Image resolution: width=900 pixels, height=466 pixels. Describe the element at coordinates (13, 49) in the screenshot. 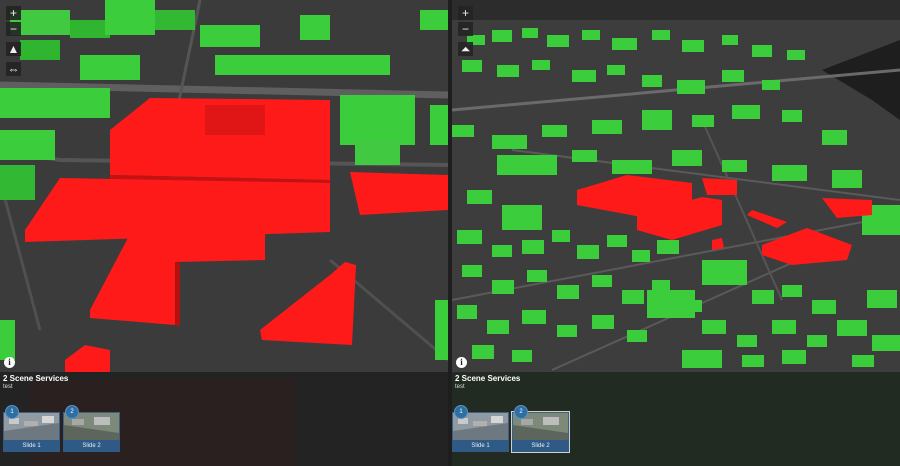

I see `compass-icon: ▲` at that location.